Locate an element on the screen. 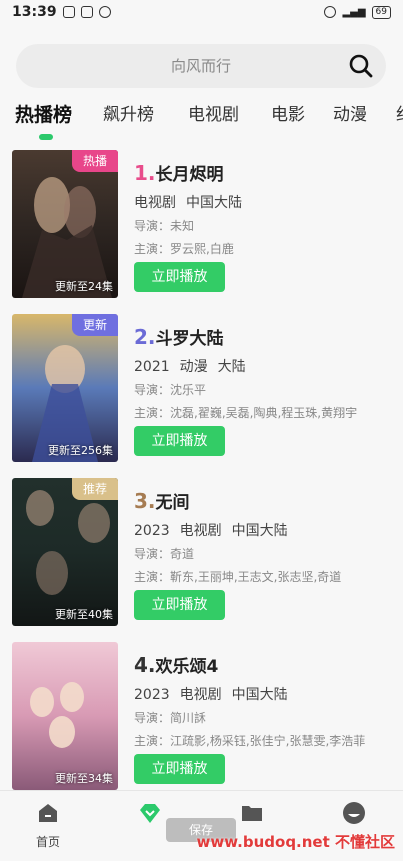 Image resolution: width=403 pixels, height=861 pixels. actors: 主演：江疏影,杨采钰,张佳宁,张慧雯,李浩菲 is located at coordinates (250, 741).